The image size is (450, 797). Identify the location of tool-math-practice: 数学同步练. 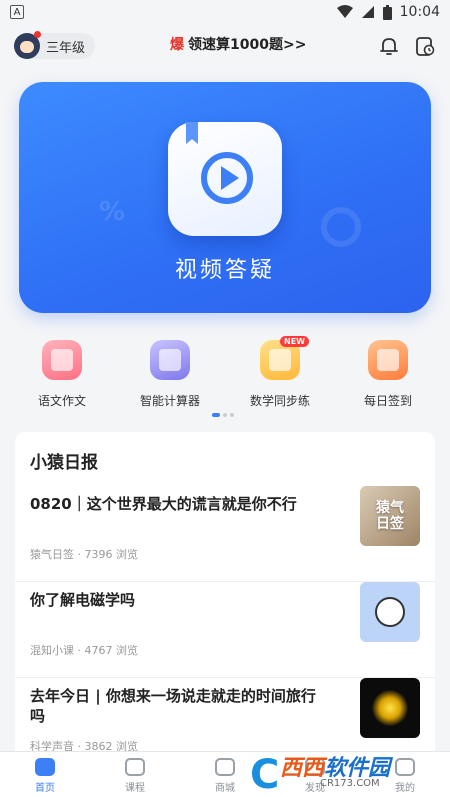
(280, 374).